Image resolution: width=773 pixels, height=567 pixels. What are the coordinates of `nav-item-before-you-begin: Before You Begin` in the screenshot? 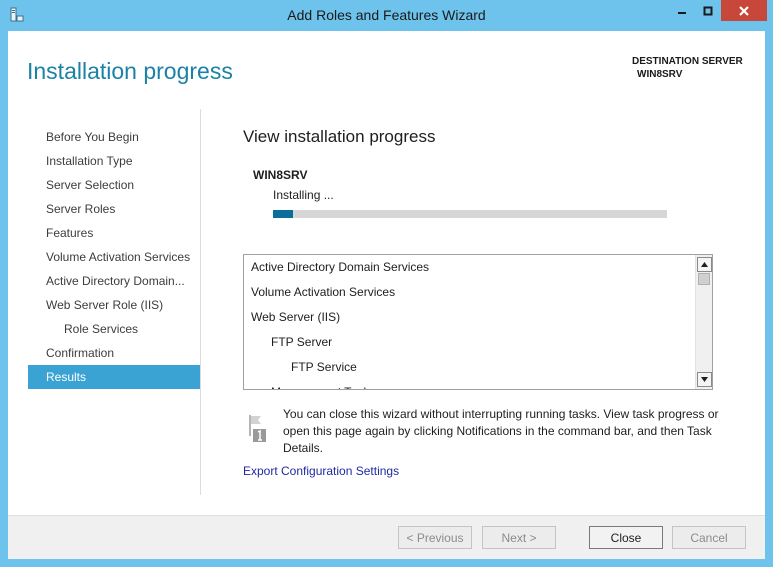 It's located at (114, 137).